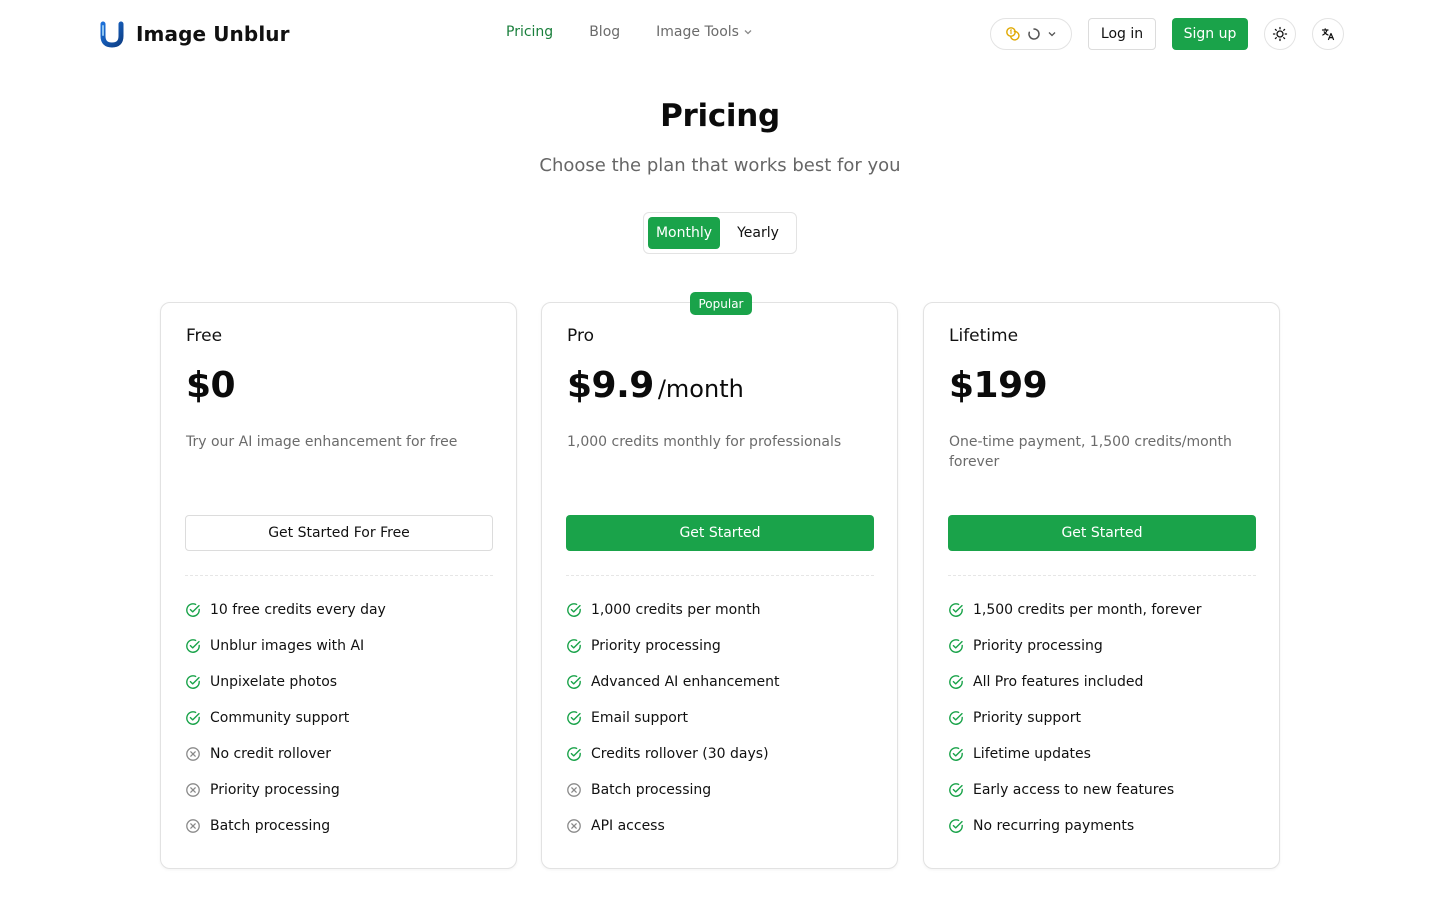  What do you see at coordinates (1058, 682) in the screenshot?
I see `feature-text: All Pro features included` at bounding box center [1058, 682].